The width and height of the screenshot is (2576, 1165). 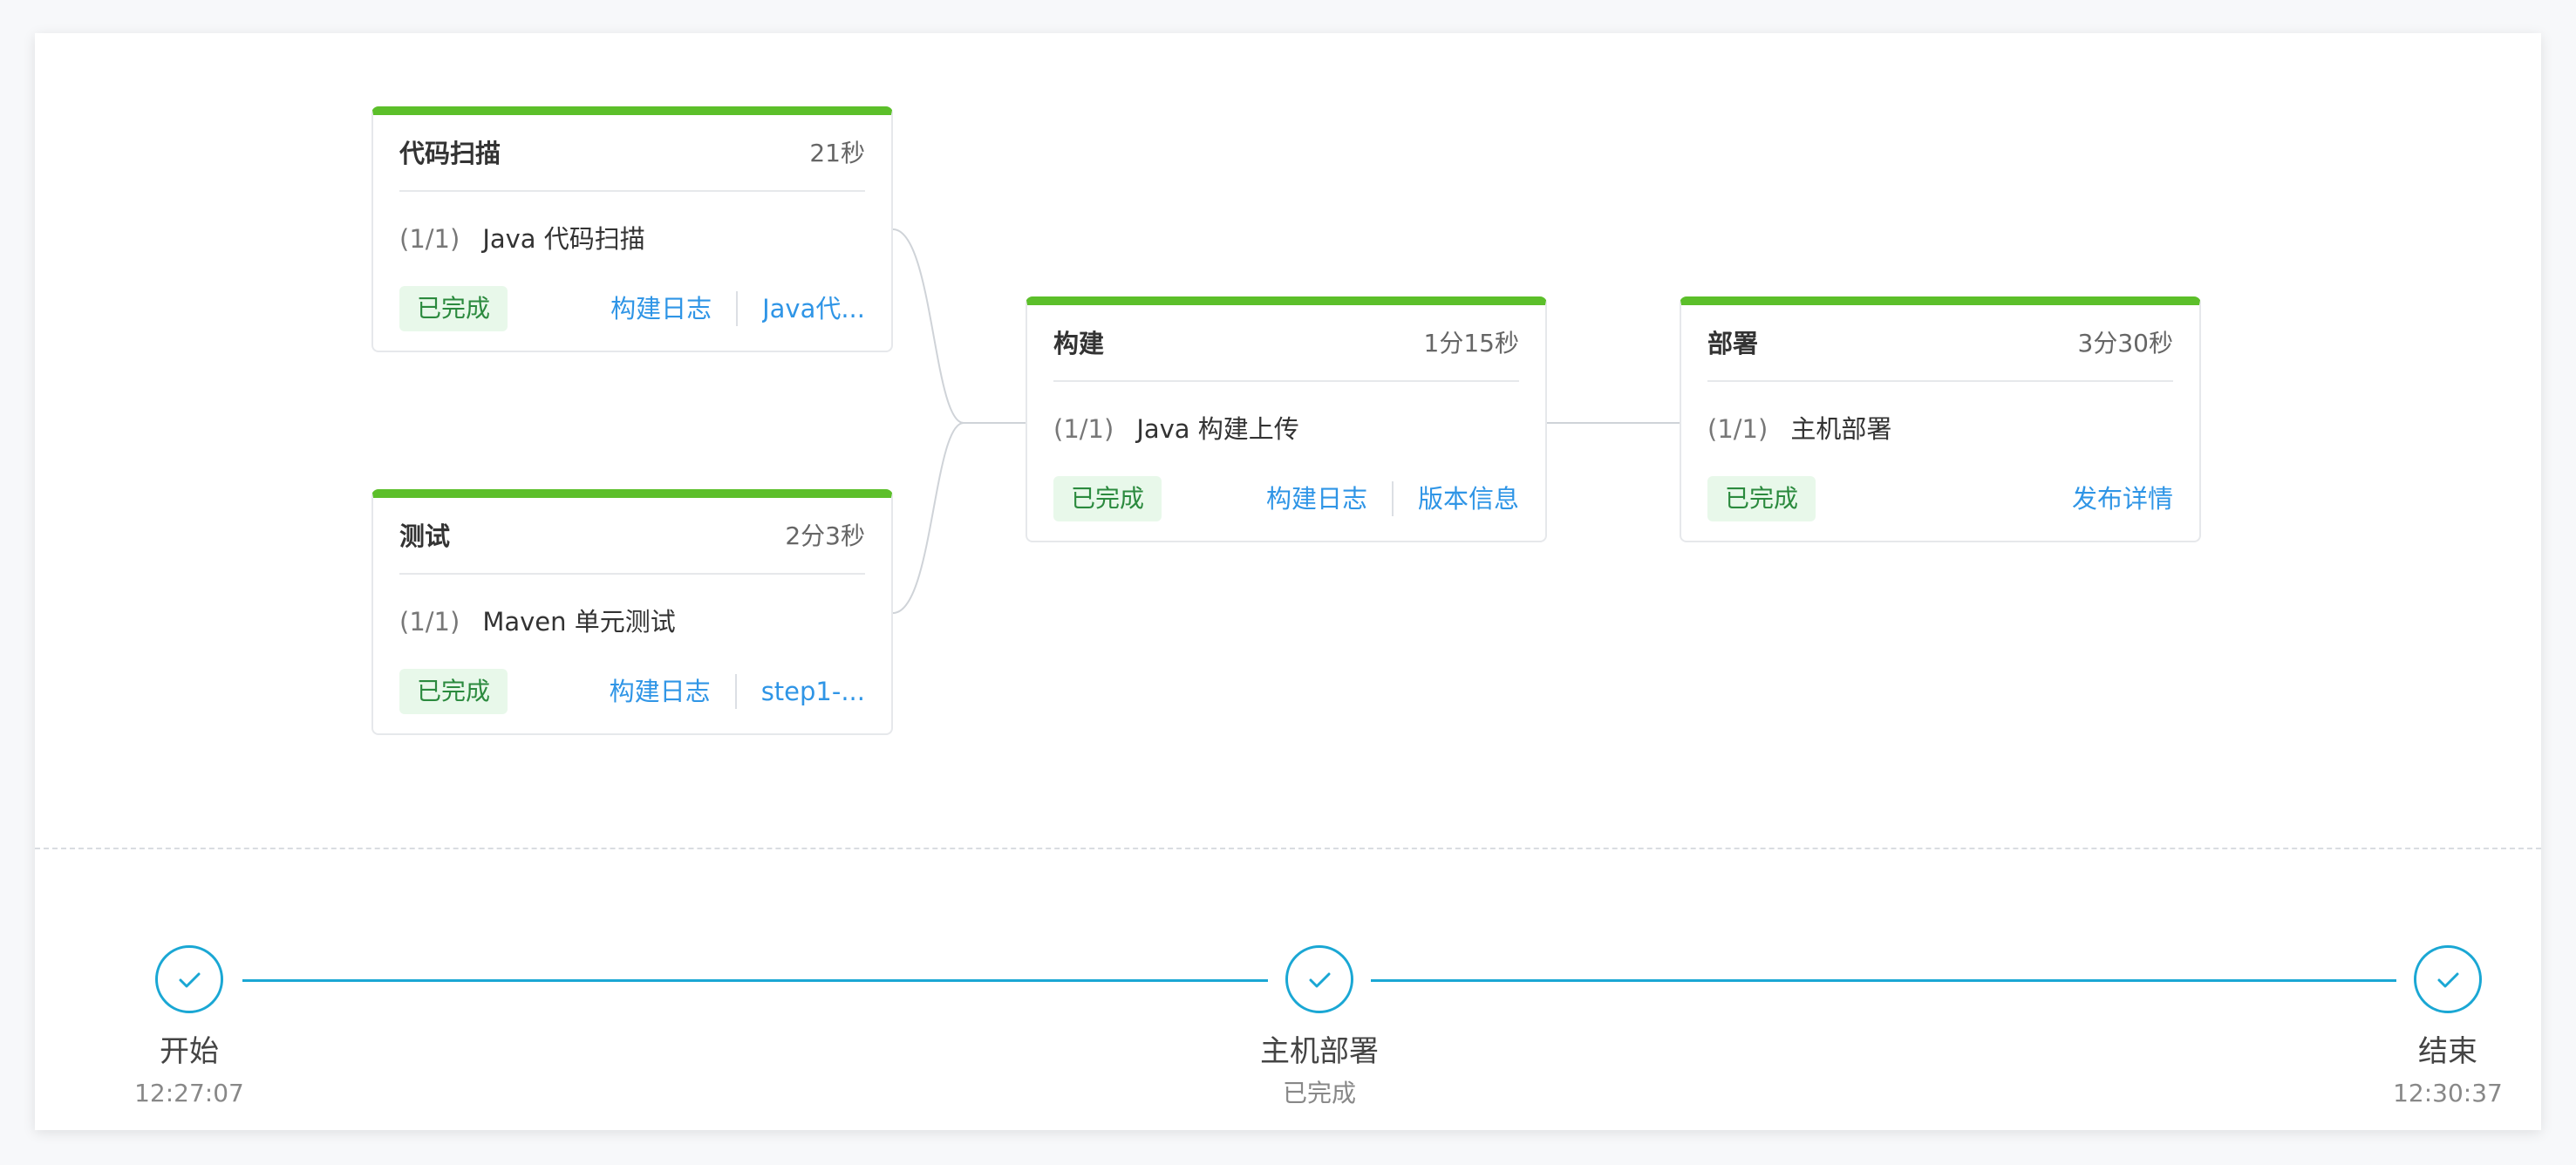 I want to click on timeline-time: 12:30:37, so click(x=2448, y=1093).